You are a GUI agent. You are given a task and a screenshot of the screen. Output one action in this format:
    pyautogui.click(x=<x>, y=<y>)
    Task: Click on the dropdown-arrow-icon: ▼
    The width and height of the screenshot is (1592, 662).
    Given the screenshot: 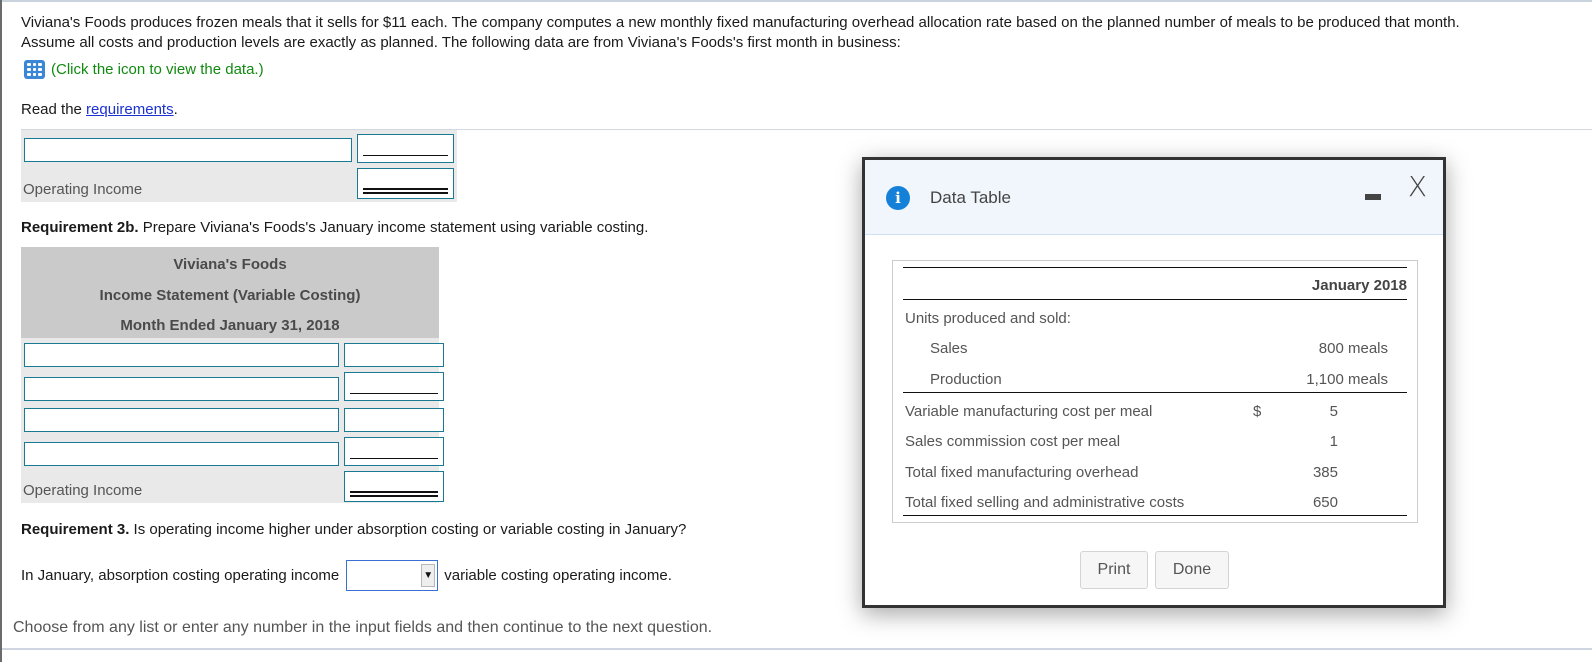 What is the action you would take?
    pyautogui.click(x=428, y=575)
    